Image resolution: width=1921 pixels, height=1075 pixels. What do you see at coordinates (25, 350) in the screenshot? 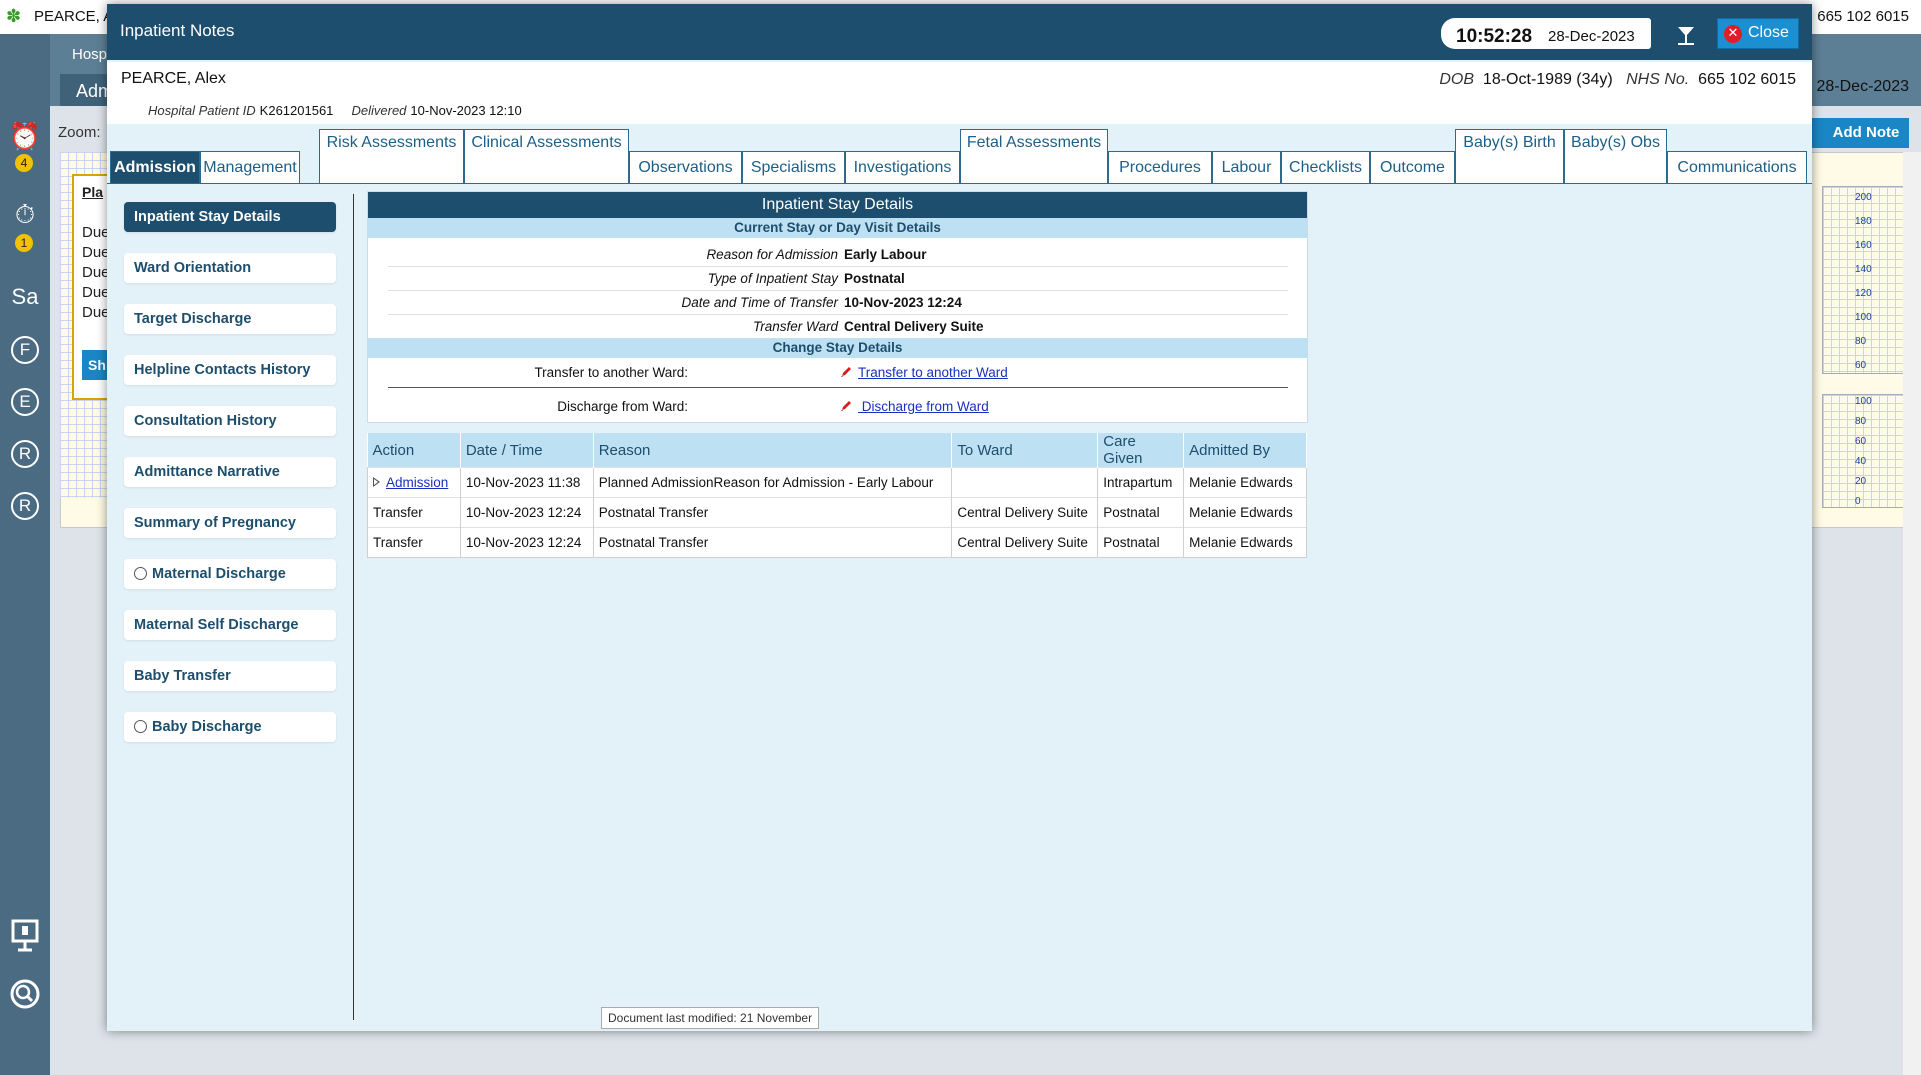
I see `sidebar-f-button: F` at bounding box center [25, 350].